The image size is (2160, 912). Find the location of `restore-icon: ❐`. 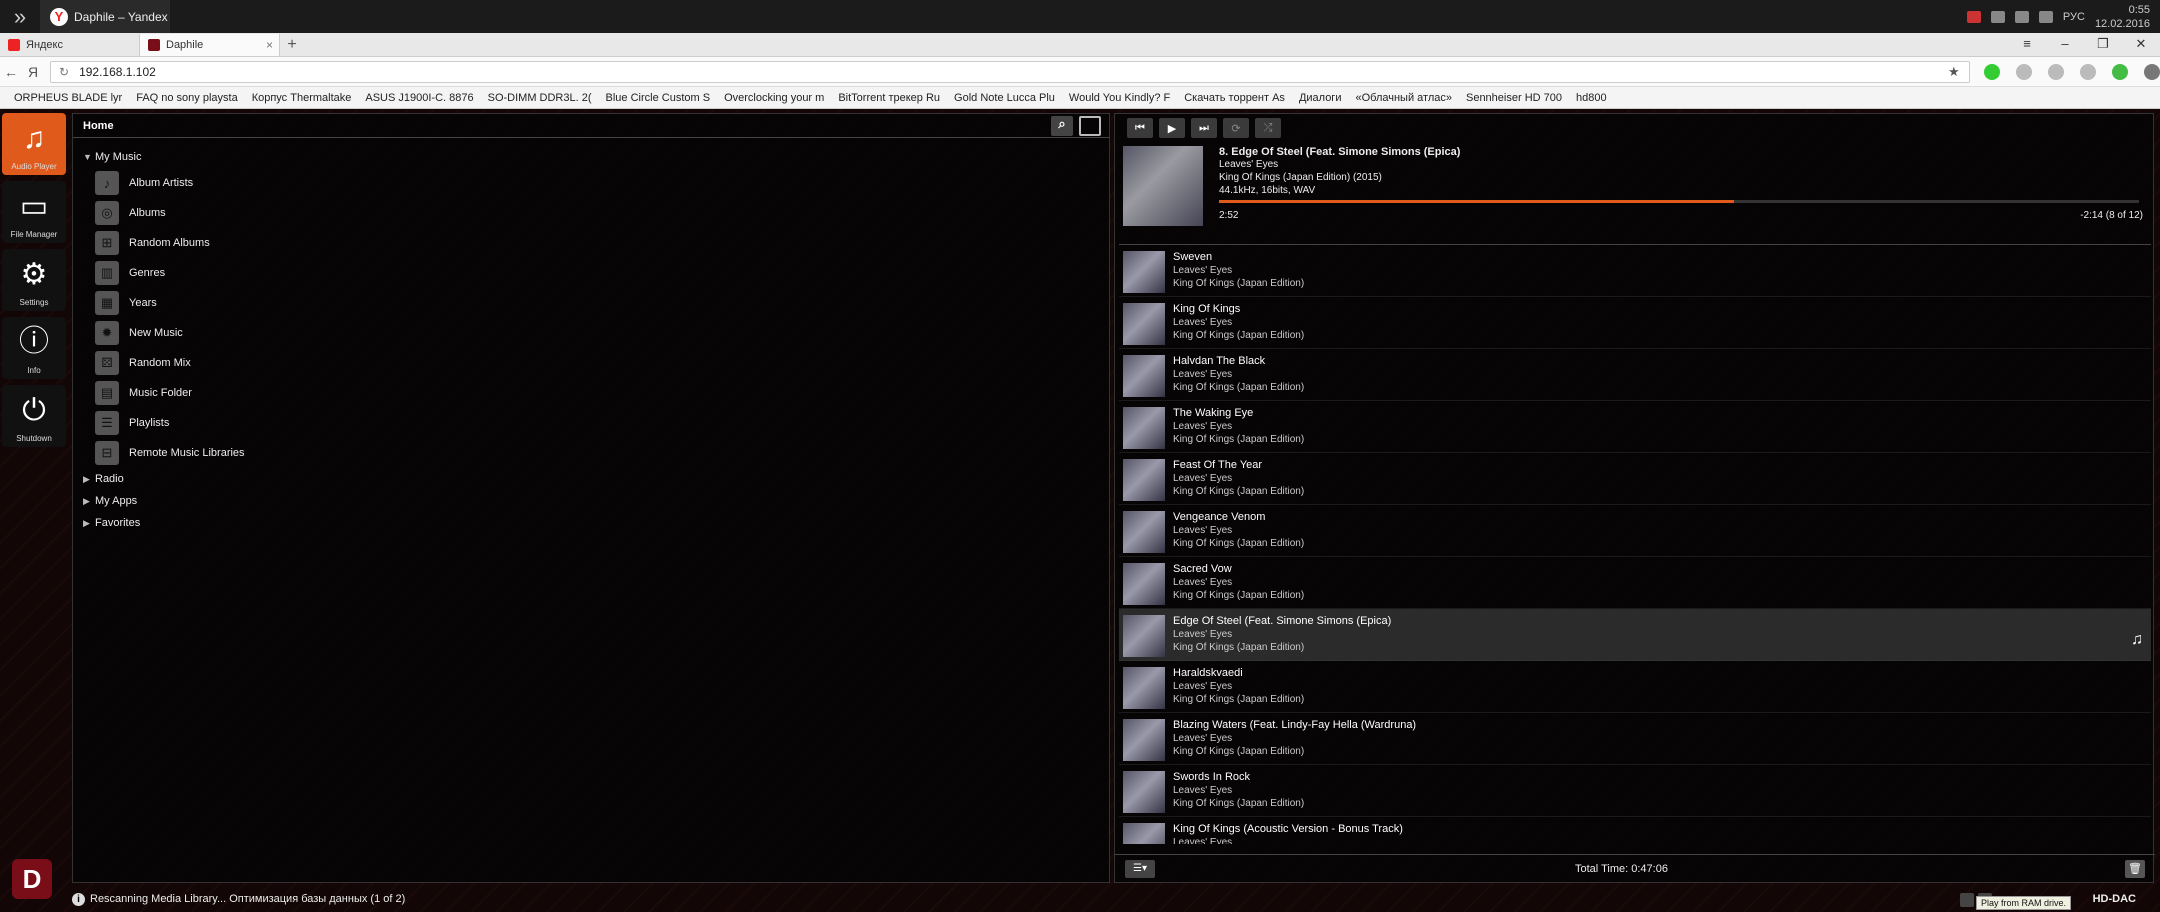

restore-icon: ❐ is located at coordinates (2103, 44).